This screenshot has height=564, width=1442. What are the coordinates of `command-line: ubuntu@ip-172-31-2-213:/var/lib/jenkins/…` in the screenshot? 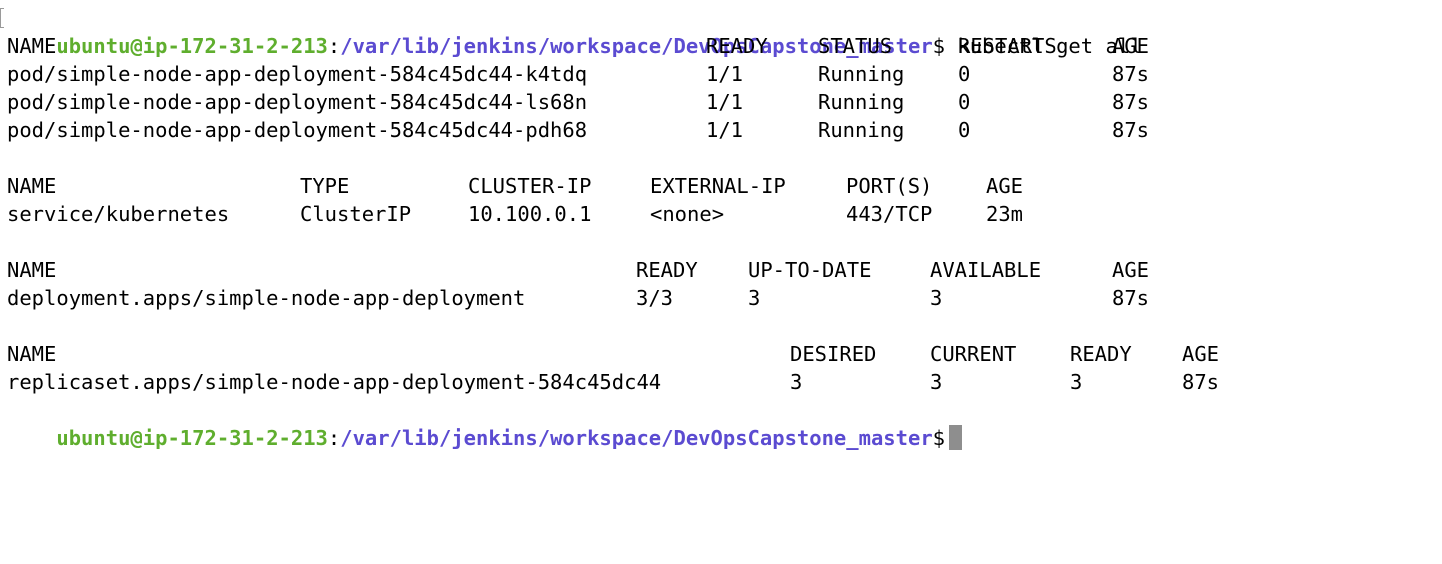 It's located at (574, 31).